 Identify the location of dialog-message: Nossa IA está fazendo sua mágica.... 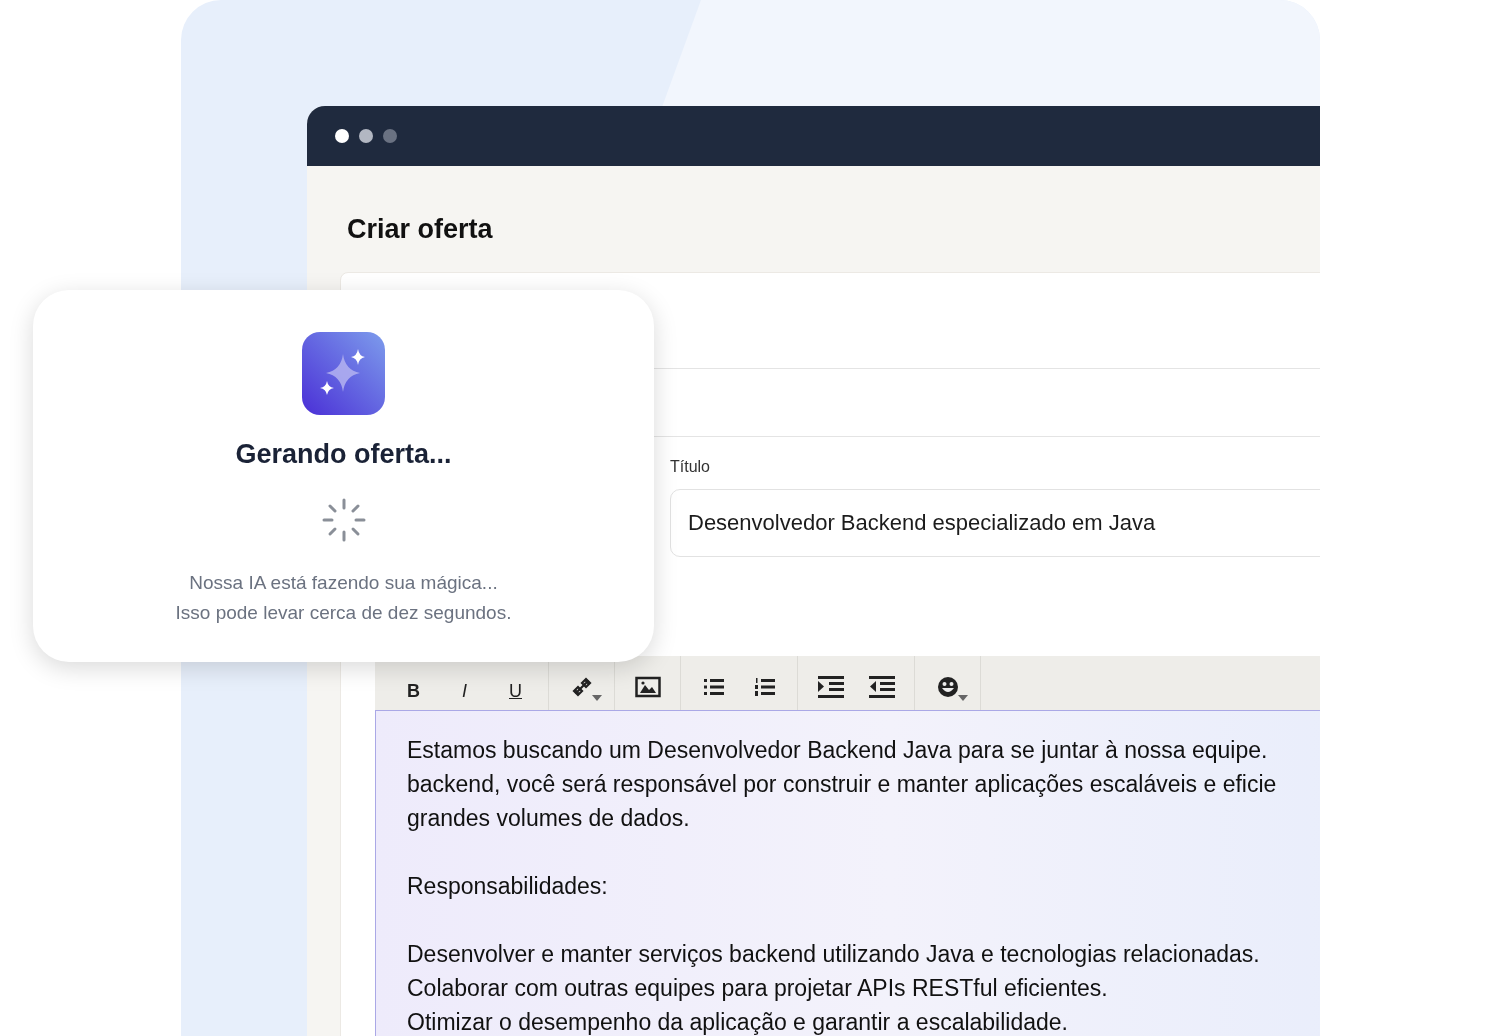
(343, 583).